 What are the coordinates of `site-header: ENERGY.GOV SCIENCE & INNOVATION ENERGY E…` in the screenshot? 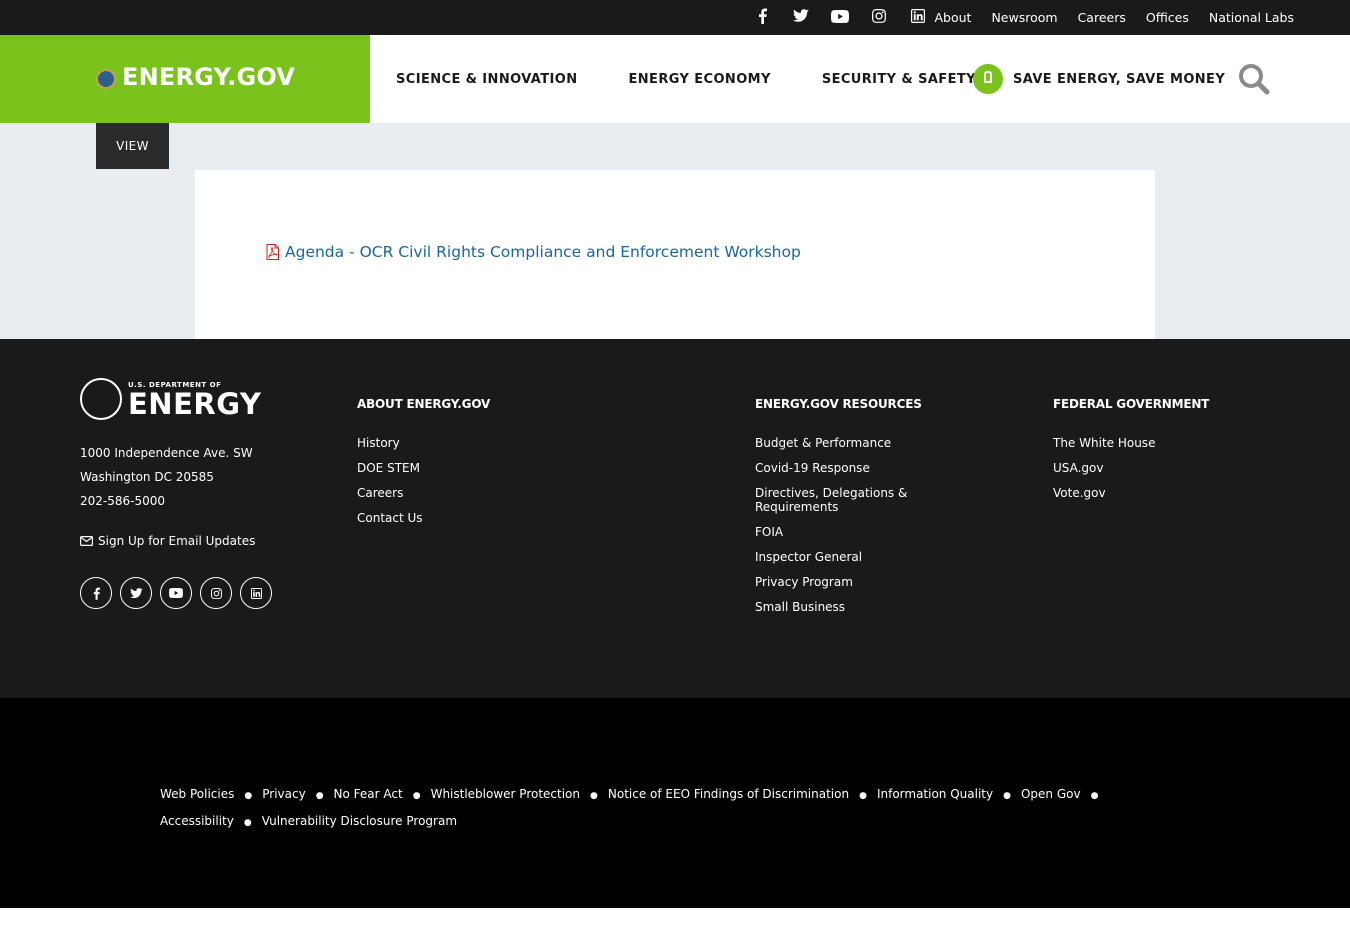 It's located at (675, 79).